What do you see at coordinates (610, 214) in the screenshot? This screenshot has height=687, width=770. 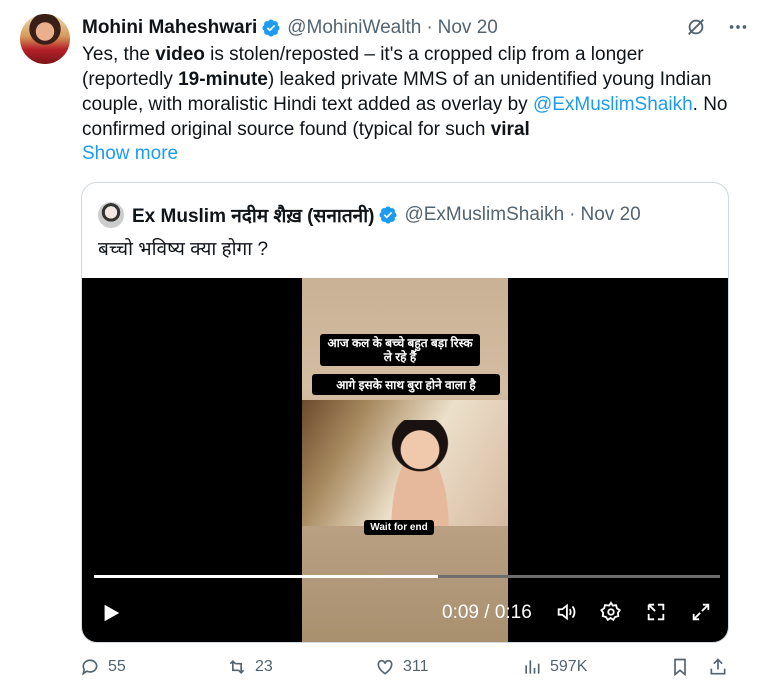 I see `quoted-post-date: Nov 20` at bounding box center [610, 214].